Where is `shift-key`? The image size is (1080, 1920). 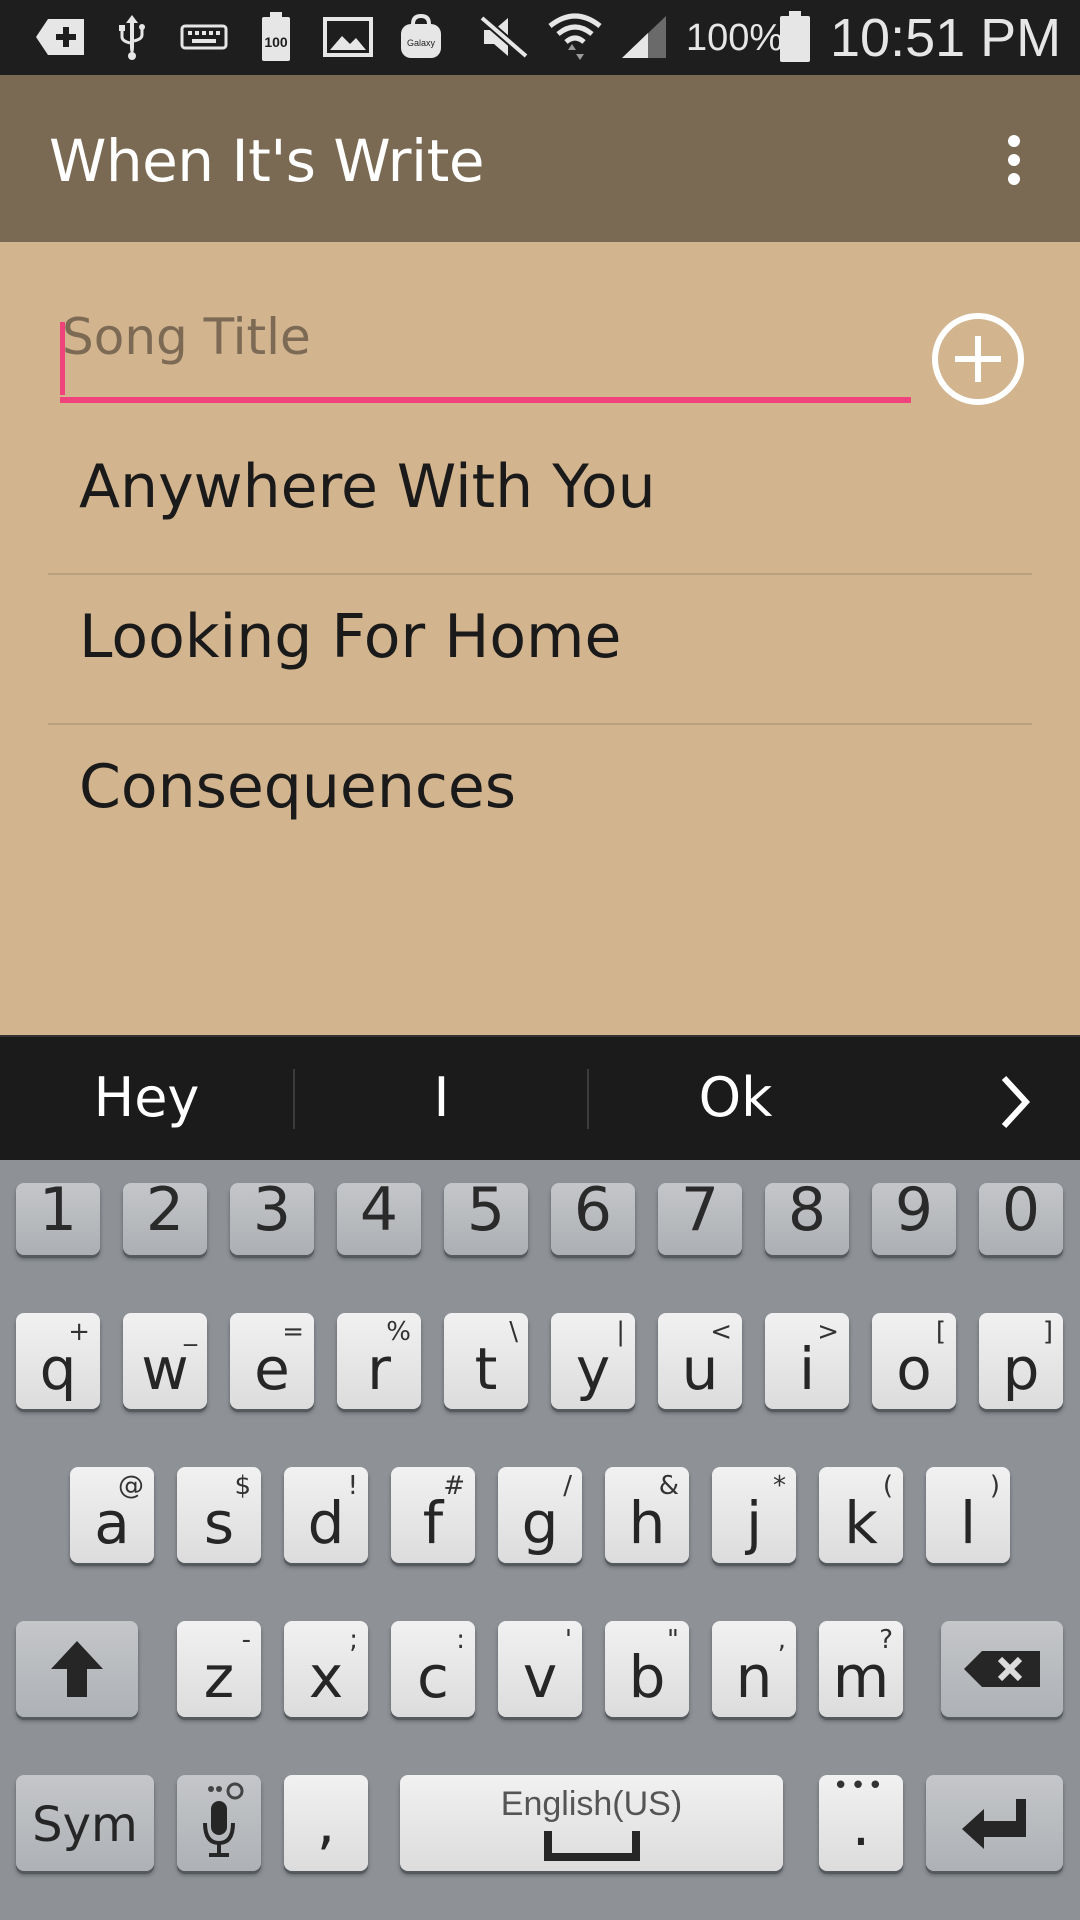
shift-key is located at coordinates (77, 1669).